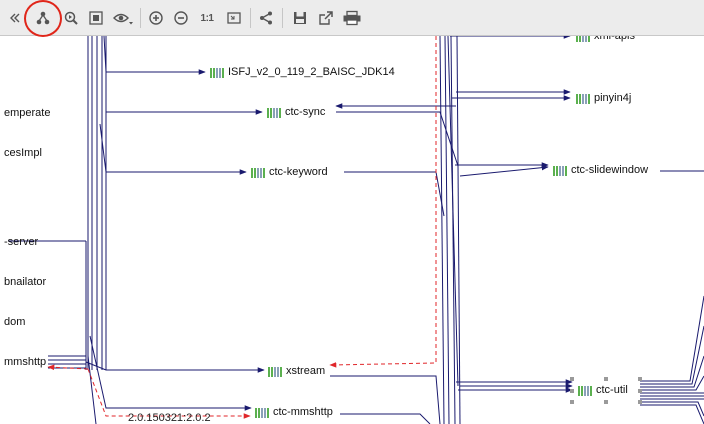 This screenshot has width=704, height=424. Describe the element at coordinates (43, 18) in the screenshot. I see `highlight-circle` at that location.